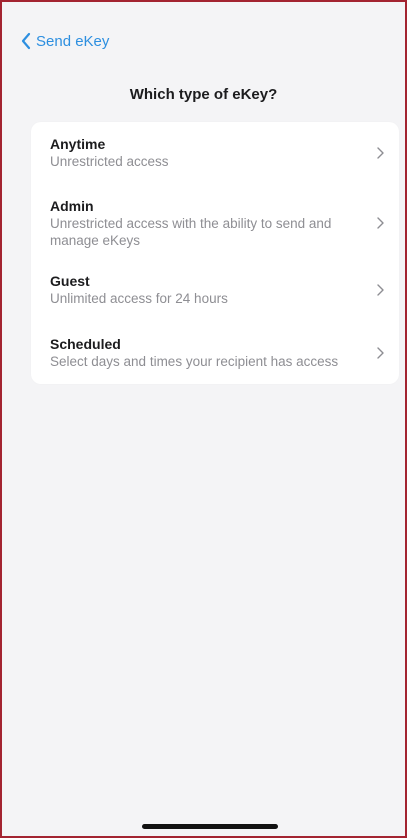  Describe the element at coordinates (85, 344) in the screenshot. I see `option-title: Scheduled` at that location.